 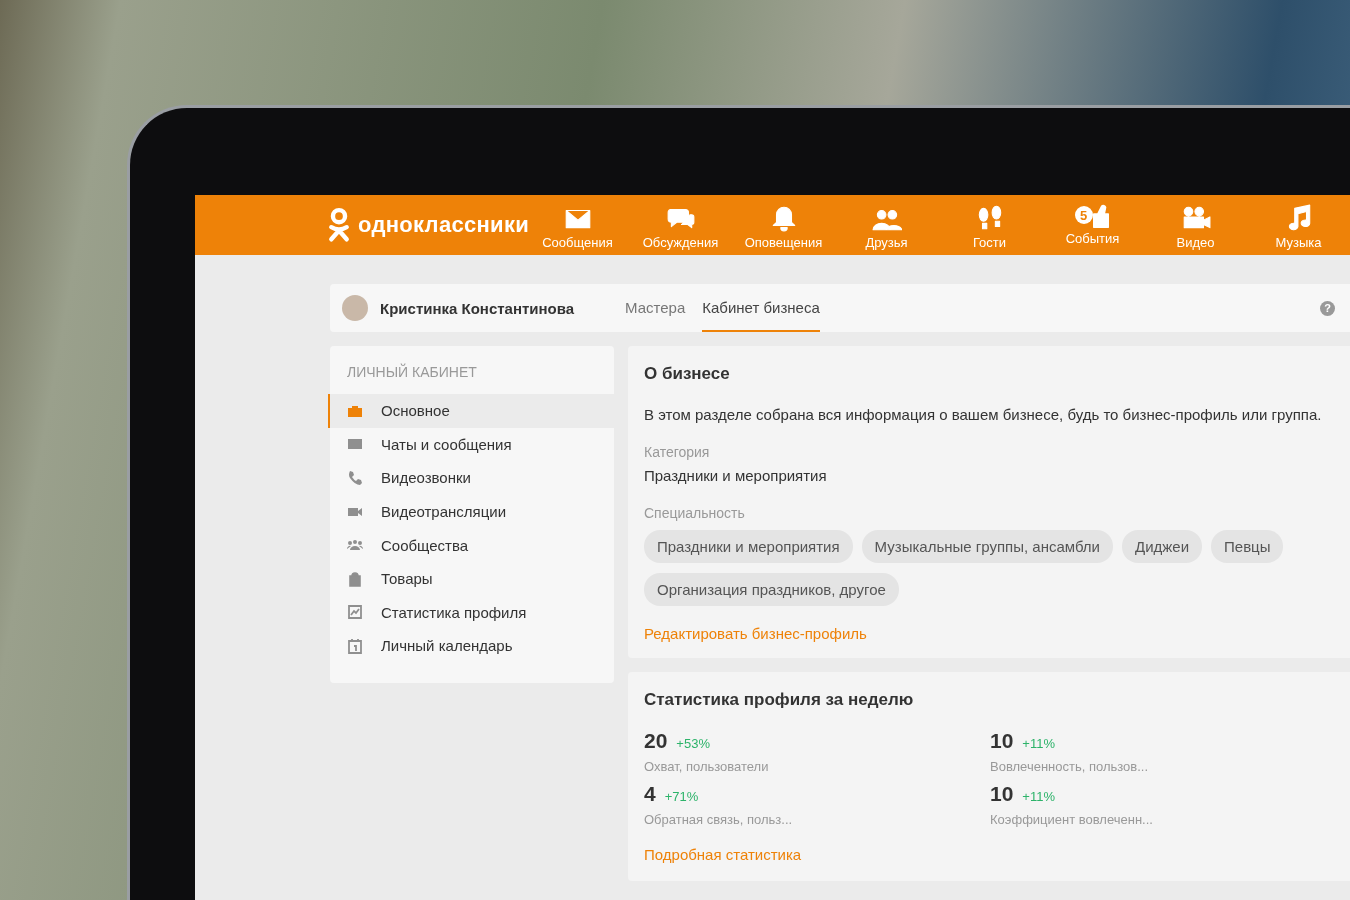 I want to click on edit-profile-link: Редактировать бизнес-профиль, so click(x=989, y=633).